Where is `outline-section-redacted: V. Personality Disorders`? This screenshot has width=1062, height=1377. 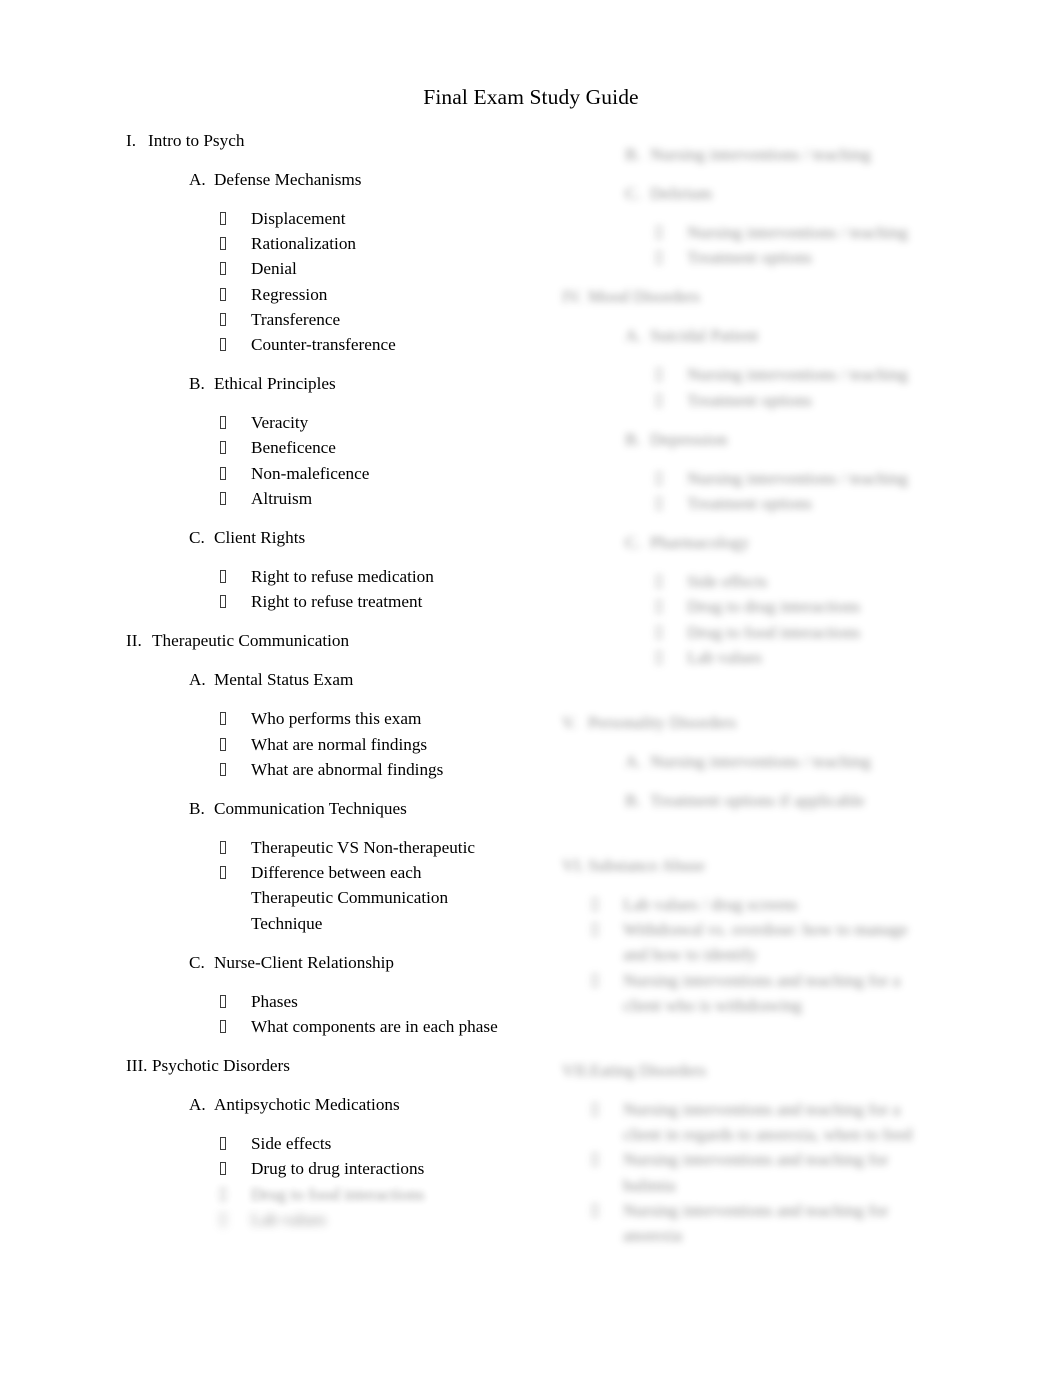
outline-section-redacted: V. Personality Disorders is located at coordinates (782, 722).